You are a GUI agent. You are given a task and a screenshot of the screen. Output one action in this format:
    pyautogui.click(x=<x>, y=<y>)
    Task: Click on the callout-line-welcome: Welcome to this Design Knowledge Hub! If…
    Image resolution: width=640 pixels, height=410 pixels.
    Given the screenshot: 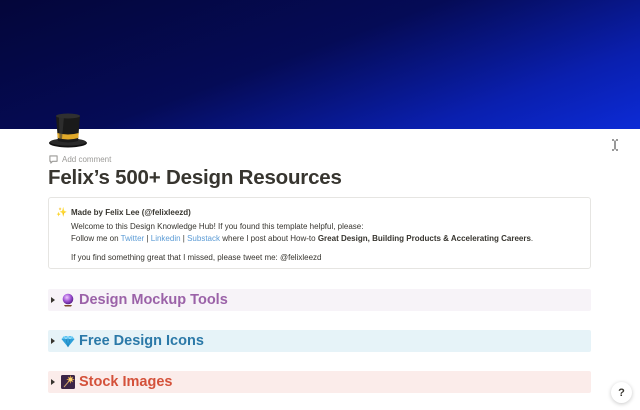 What is the action you would take?
    pyautogui.click(x=217, y=226)
    